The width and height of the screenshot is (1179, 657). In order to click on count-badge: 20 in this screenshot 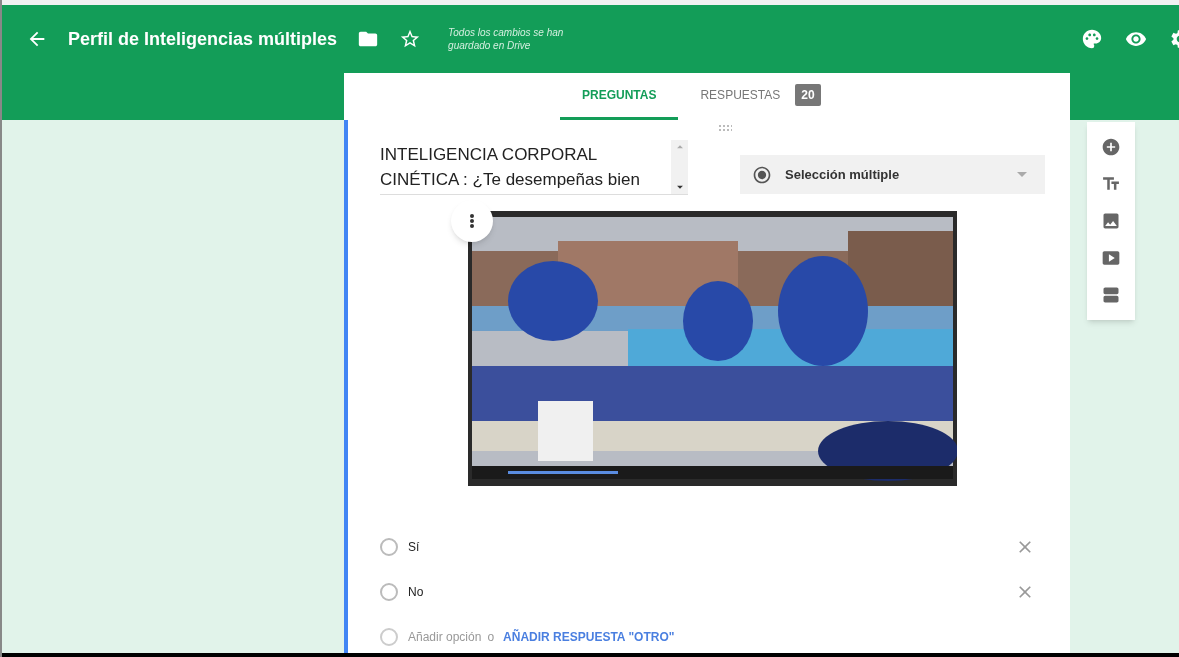, I will do `click(808, 95)`.